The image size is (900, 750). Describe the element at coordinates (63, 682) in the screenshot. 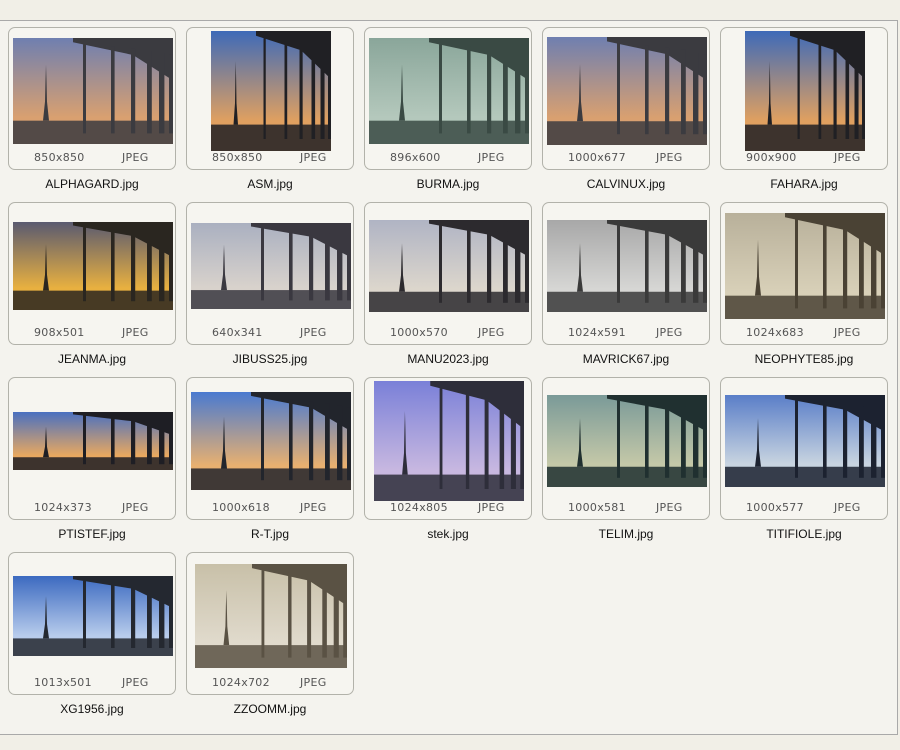

I see `image-dimensions: 1013x501` at that location.